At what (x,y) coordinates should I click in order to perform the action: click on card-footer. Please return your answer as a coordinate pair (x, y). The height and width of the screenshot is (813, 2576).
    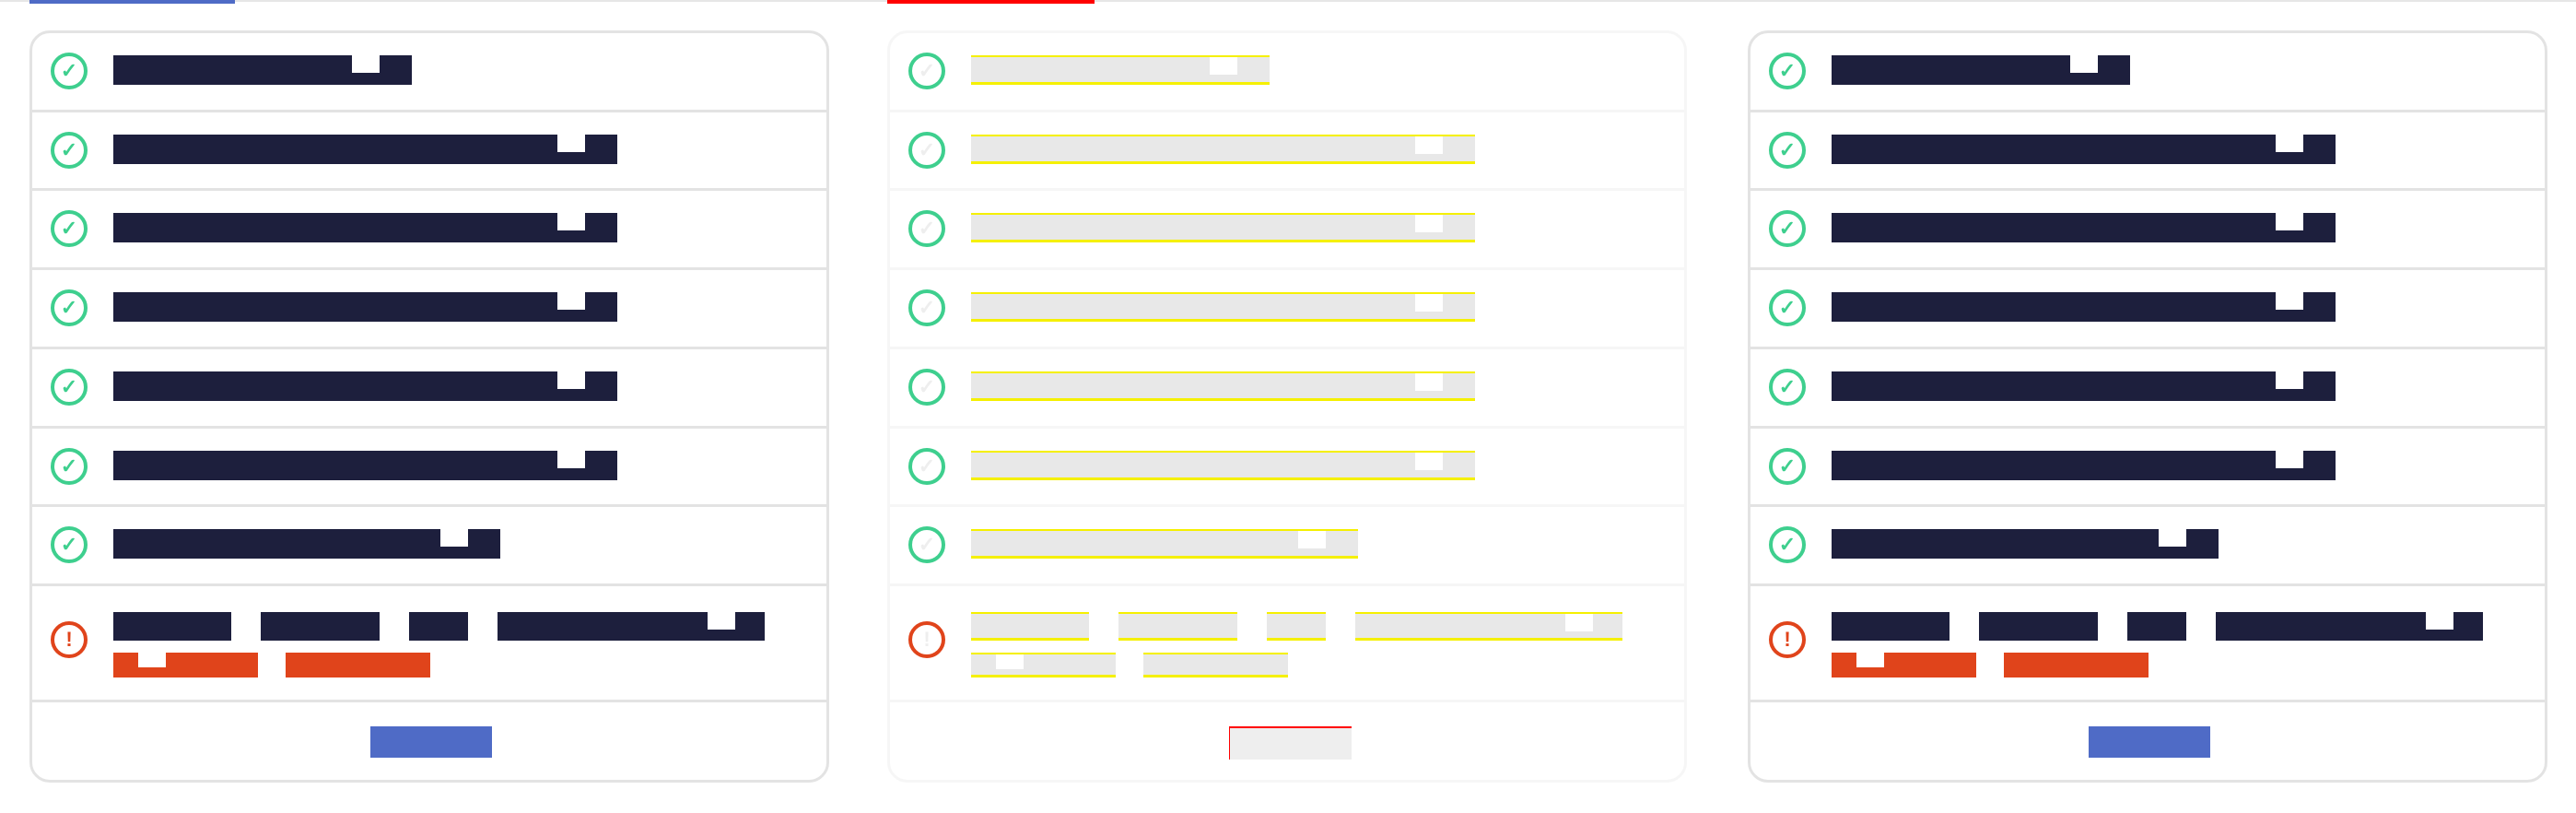
    Looking at the image, I should click on (1287, 741).